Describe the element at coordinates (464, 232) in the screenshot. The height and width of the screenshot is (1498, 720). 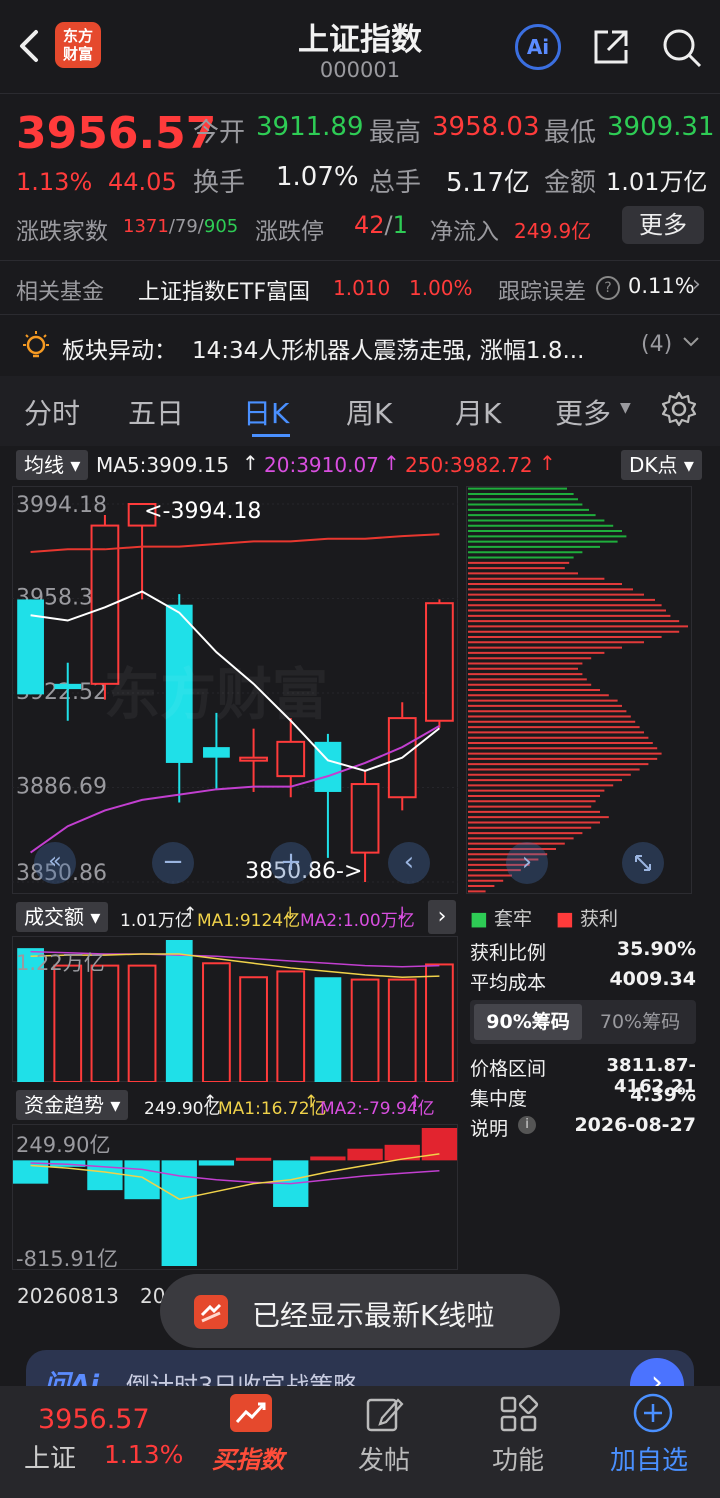
I see `inflow-label: 净流入` at that location.